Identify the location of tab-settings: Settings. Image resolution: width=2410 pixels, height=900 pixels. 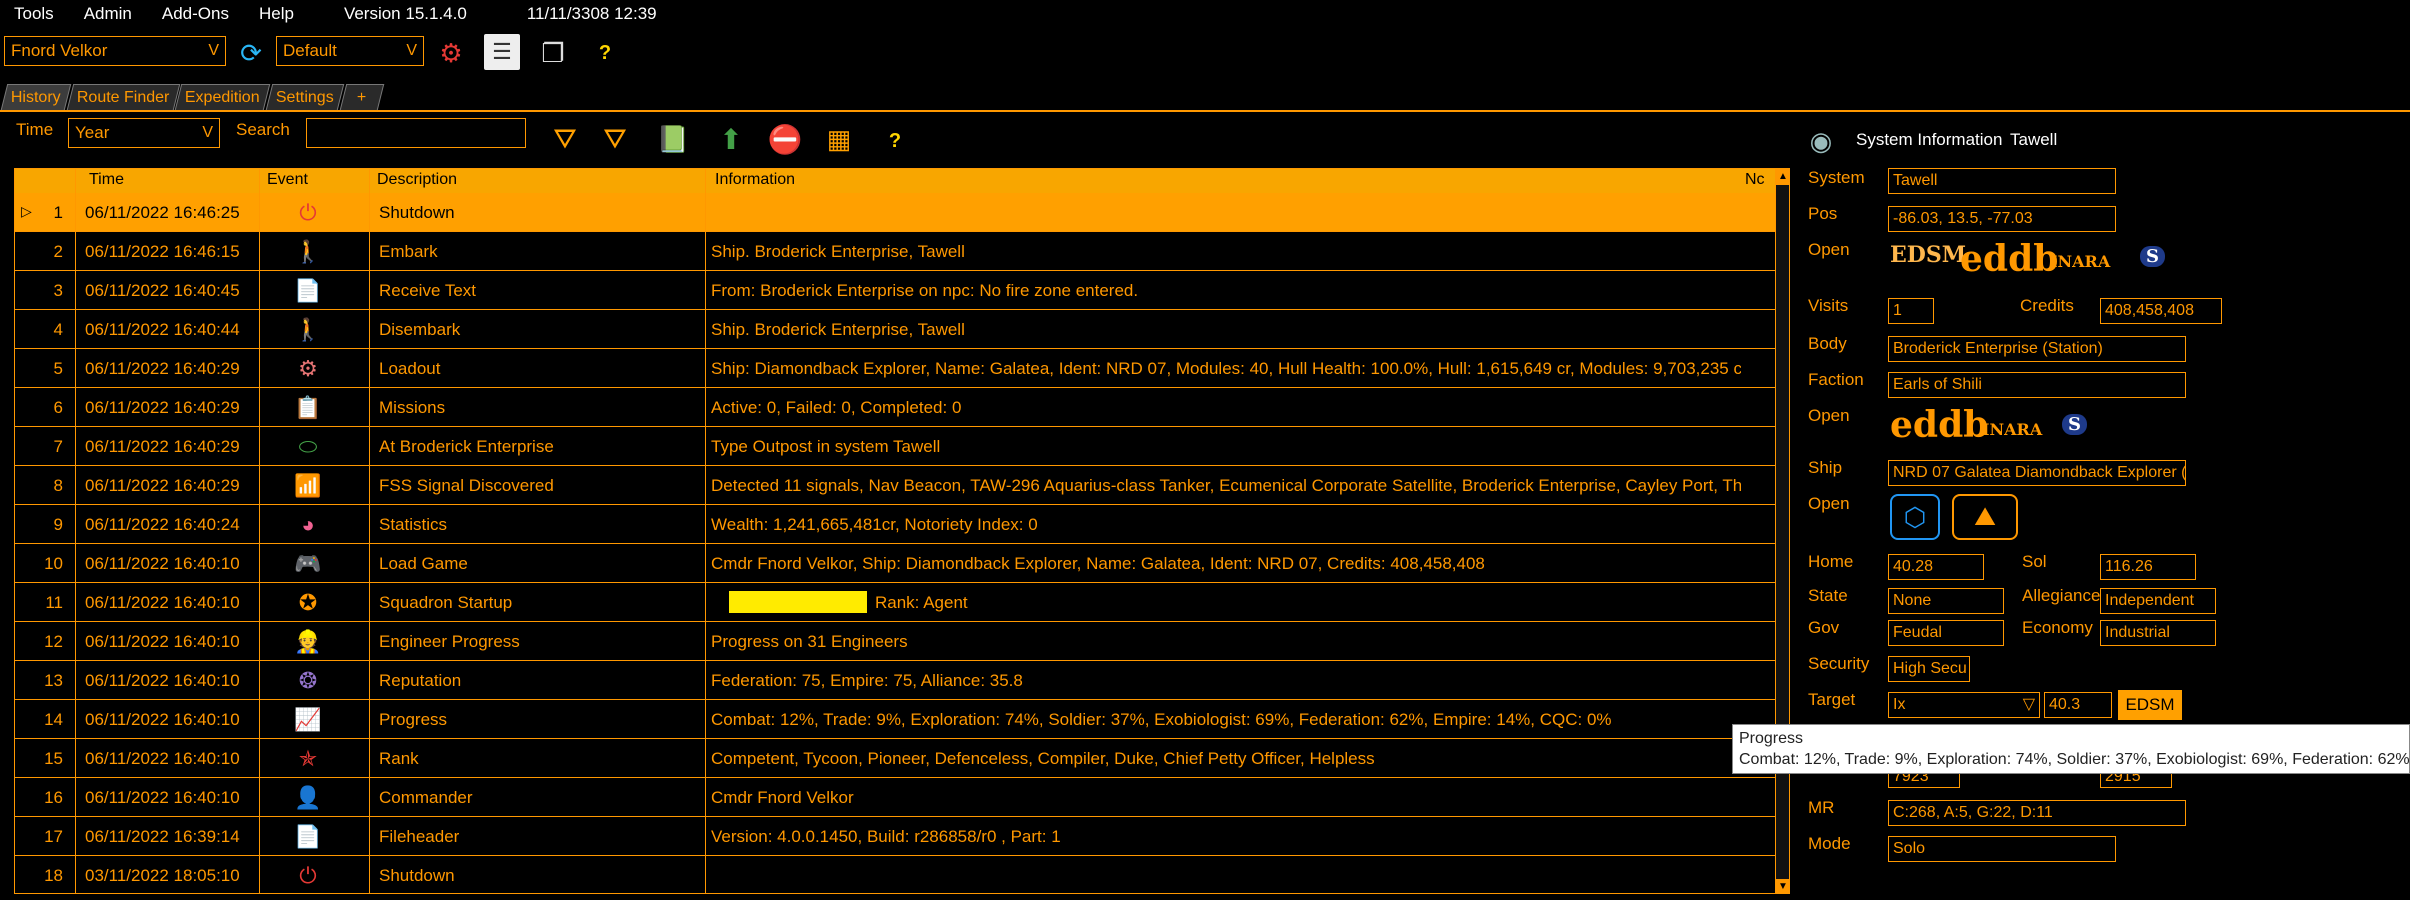
(305, 97).